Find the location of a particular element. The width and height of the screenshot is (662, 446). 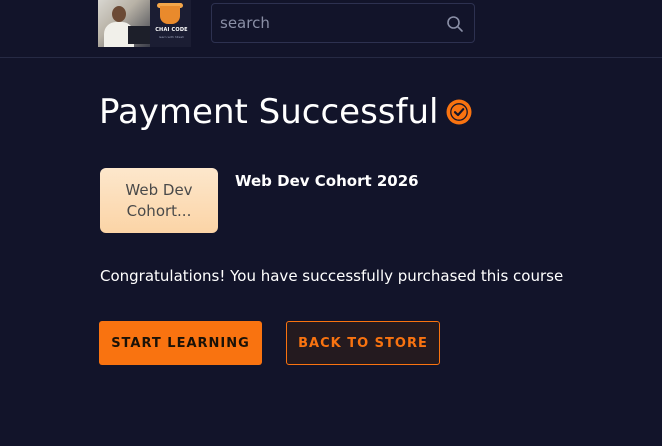

logo-screen is located at coordinates (139, 35).